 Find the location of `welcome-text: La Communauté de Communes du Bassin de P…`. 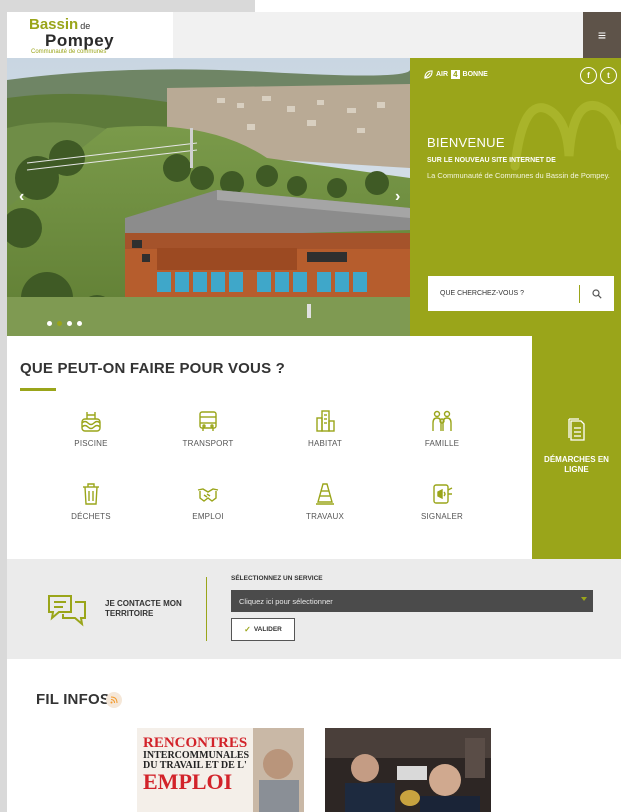

welcome-text: La Communauté de Communes du Bassin de P… is located at coordinates (518, 175).